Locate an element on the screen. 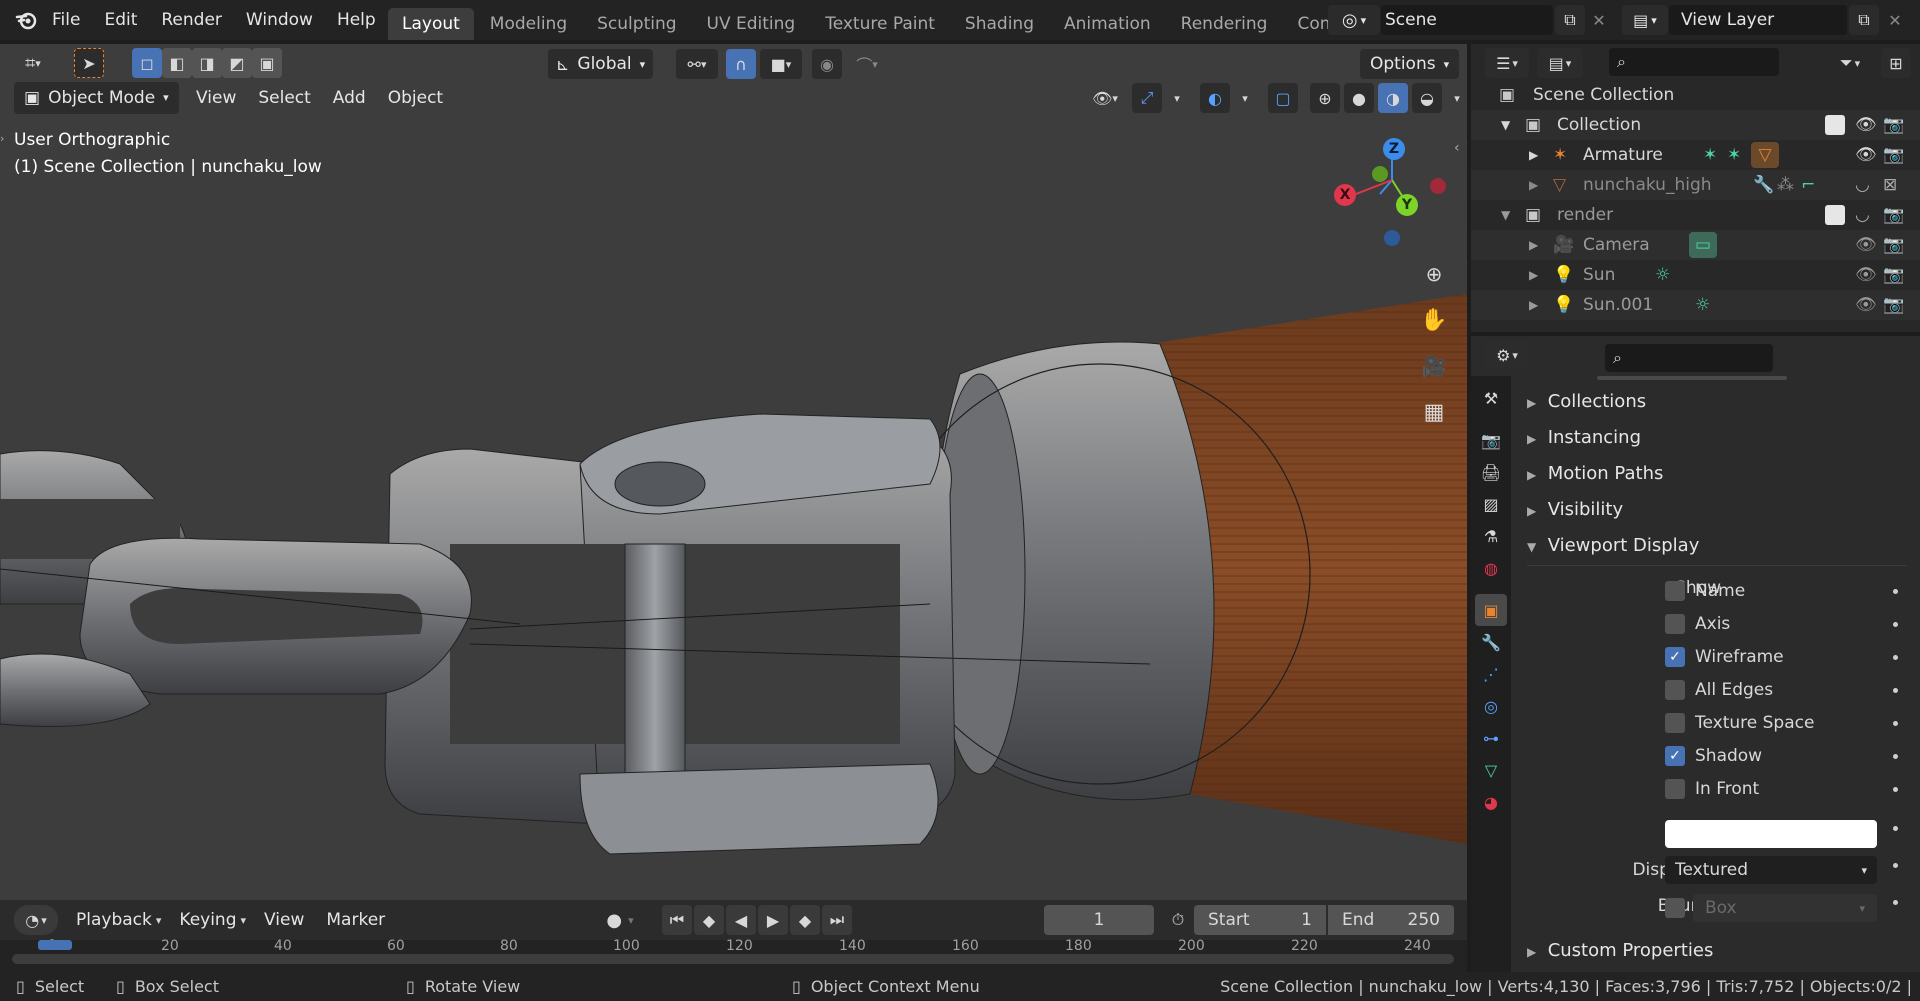  menu-render: Render is located at coordinates (191, 20).